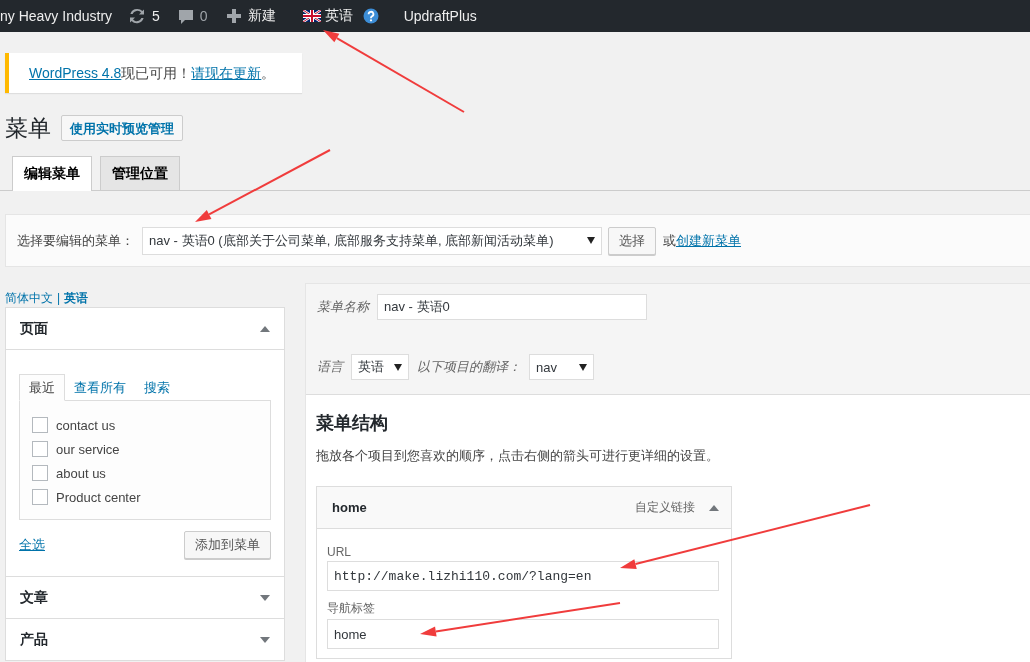  Describe the element at coordinates (352, 423) in the screenshot. I see `section-heading: 菜单结构` at that location.